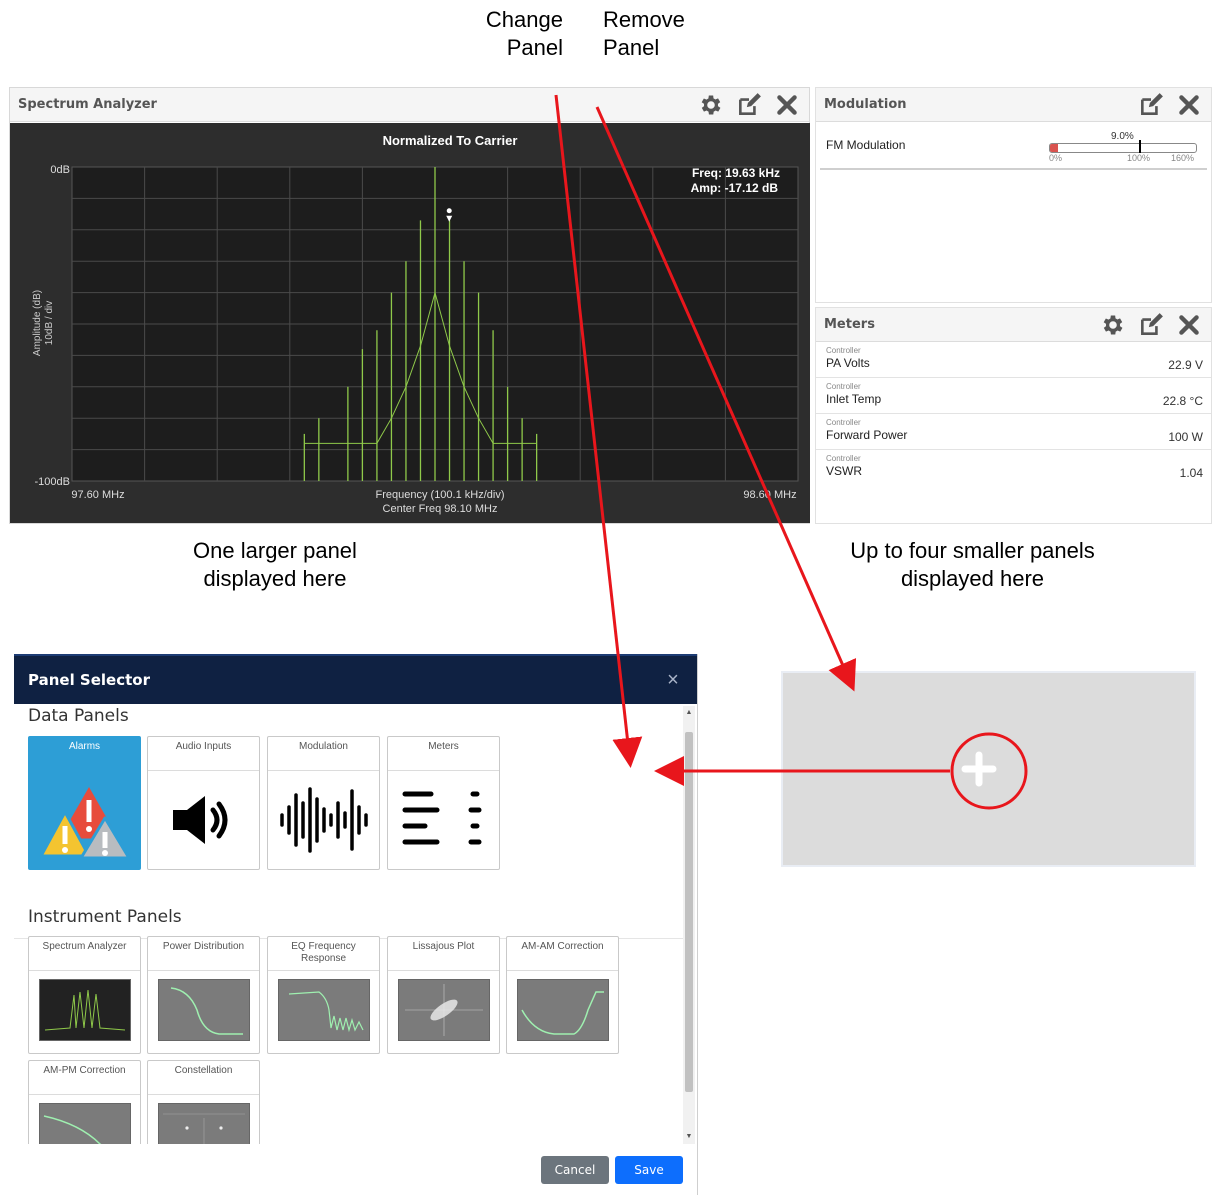 This screenshot has height=1195, width=1212. Describe the element at coordinates (1013, 360) in the screenshot. I see `meter-row-pa-volts: Controller PA Volts 22.9 V` at that location.